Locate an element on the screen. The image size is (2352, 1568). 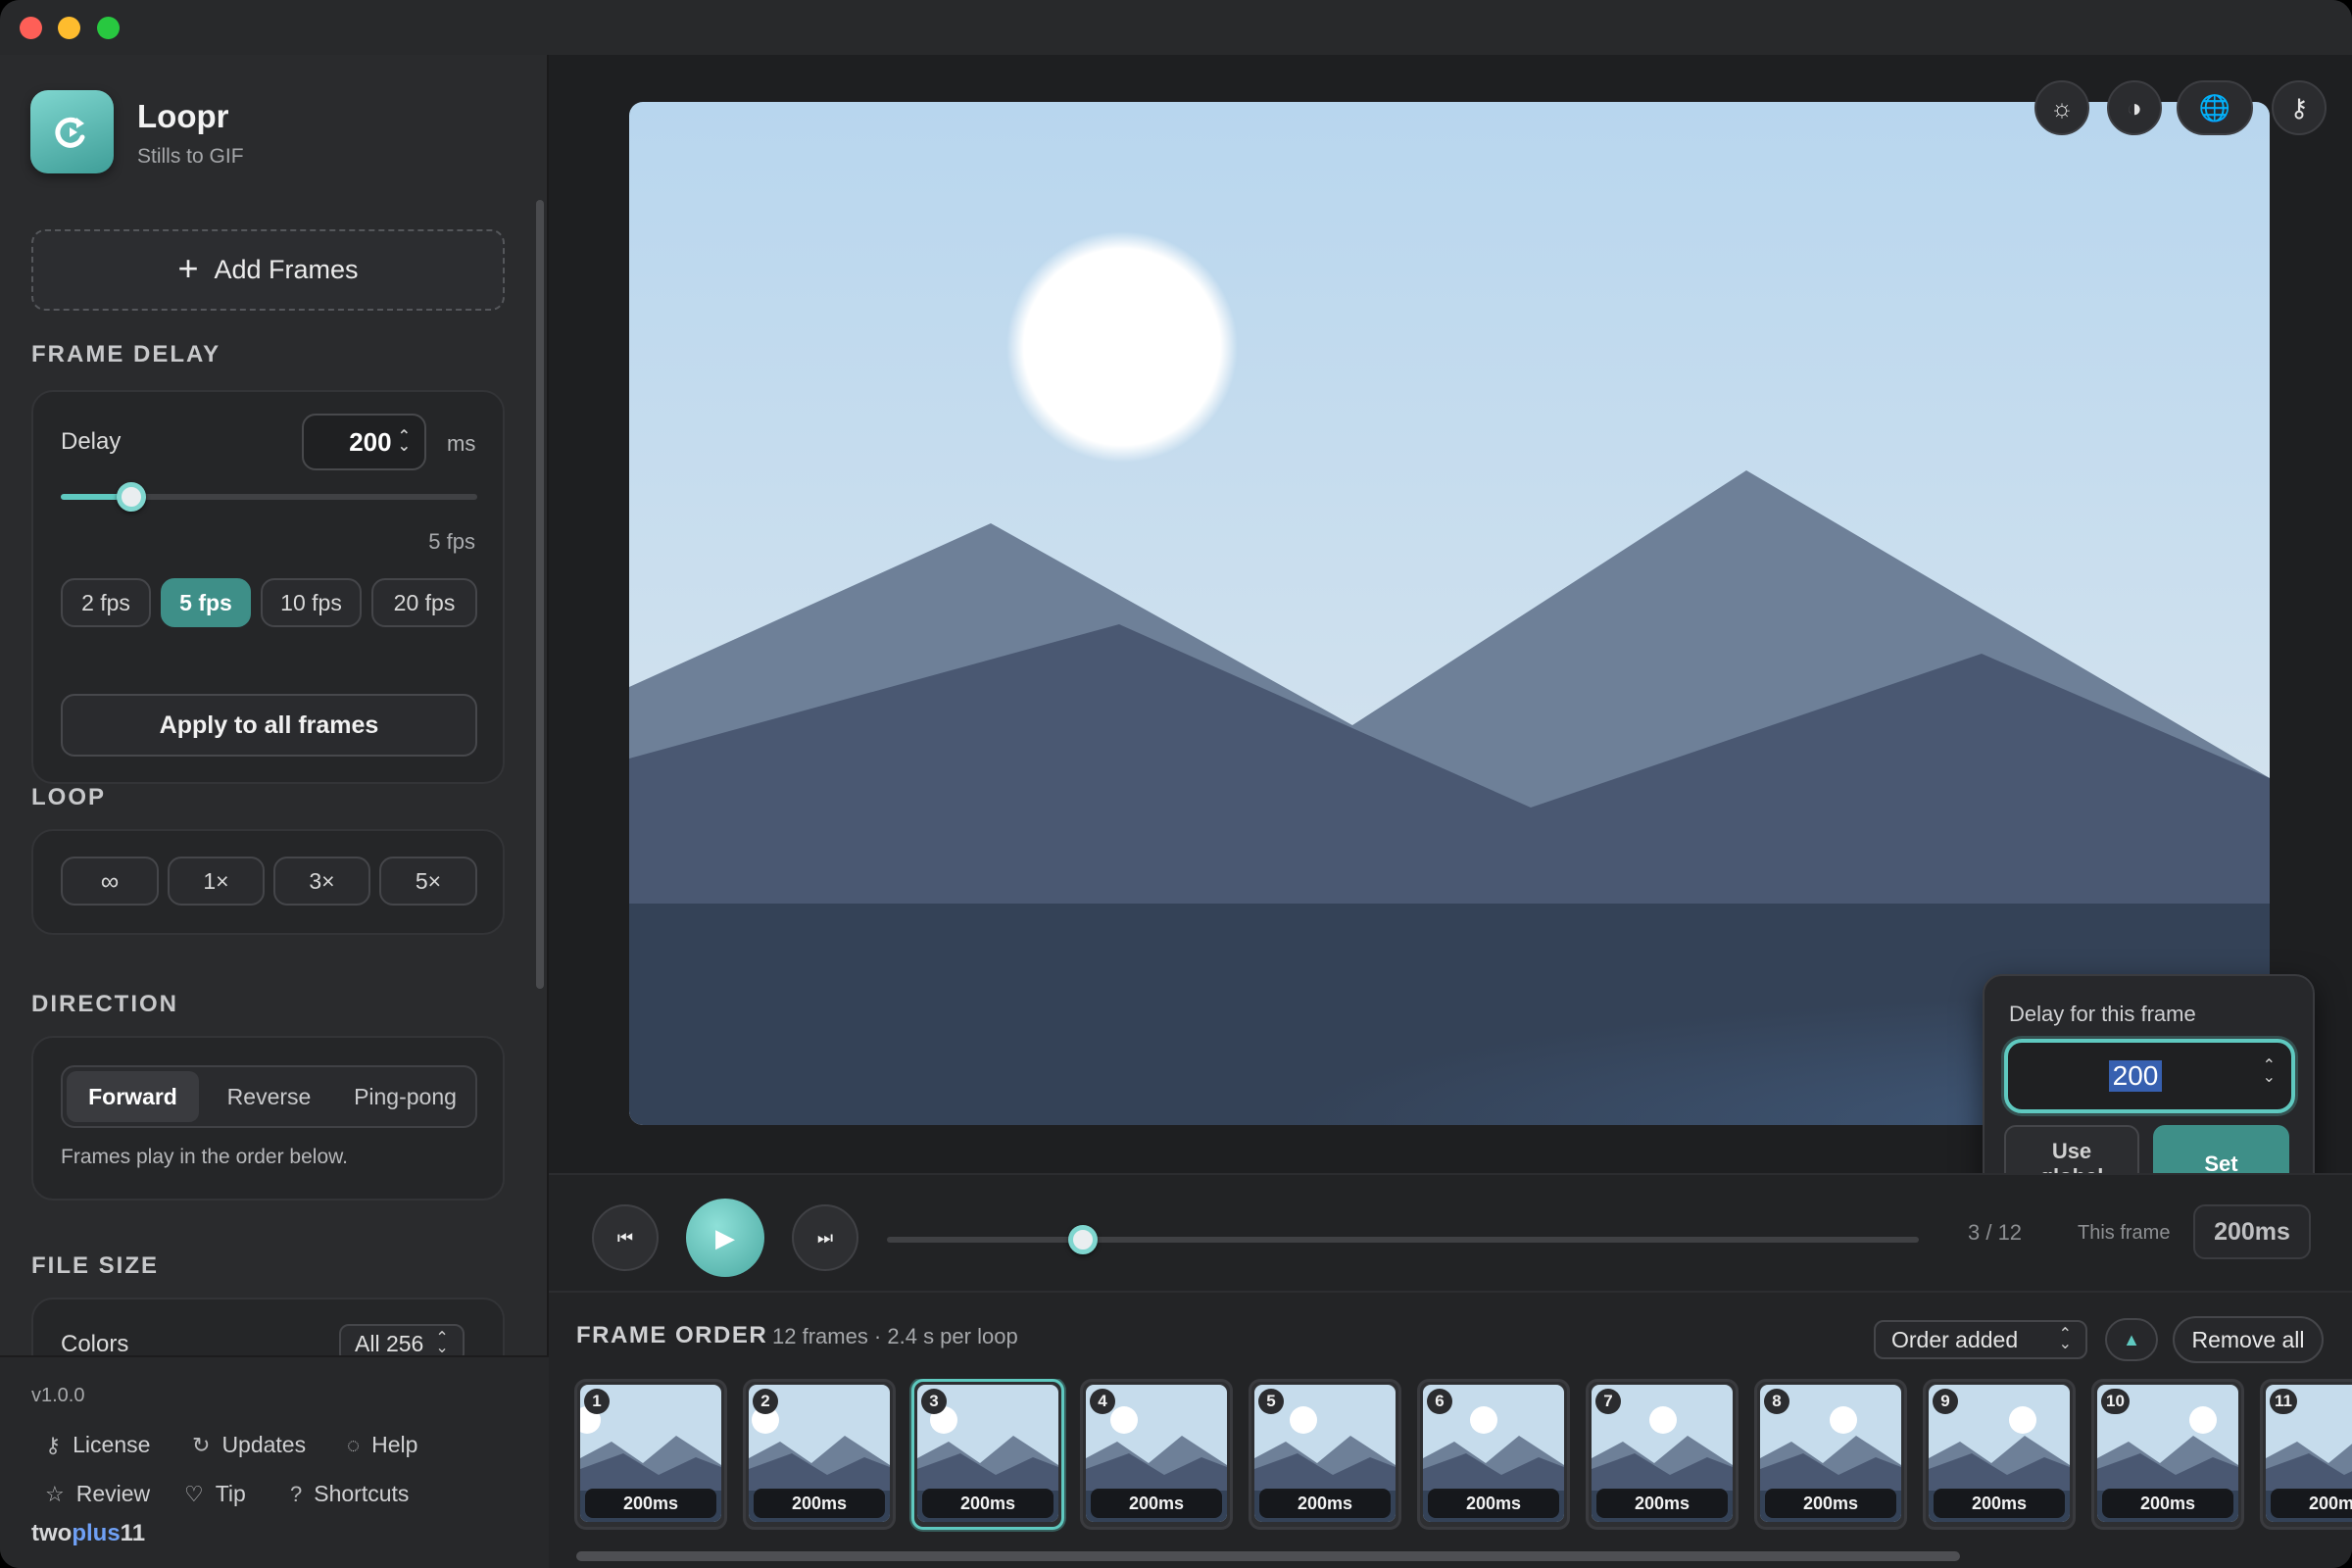
frame-order-meta: 12 frames · 2.4 s per loop is located at coordinates (895, 1336).